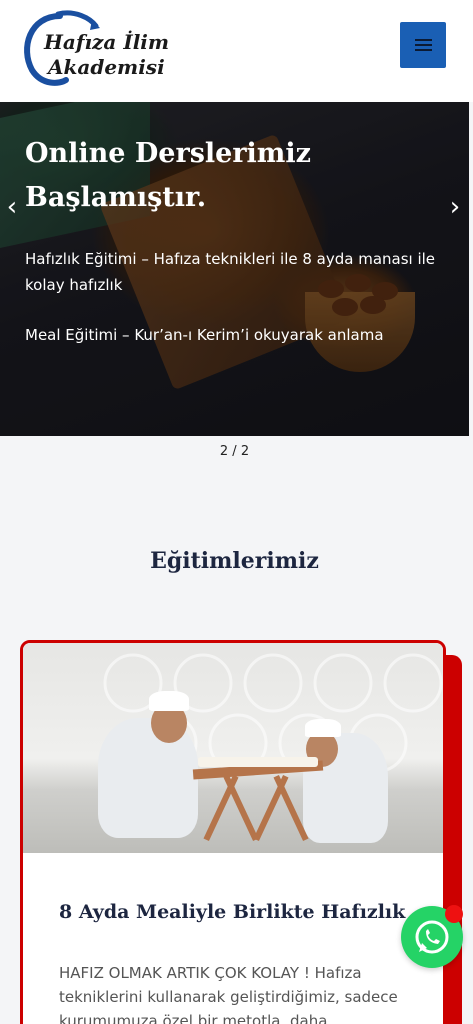 This screenshot has width=473, height=1024. What do you see at coordinates (423, 45) in the screenshot?
I see `menu-button` at bounding box center [423, 45].